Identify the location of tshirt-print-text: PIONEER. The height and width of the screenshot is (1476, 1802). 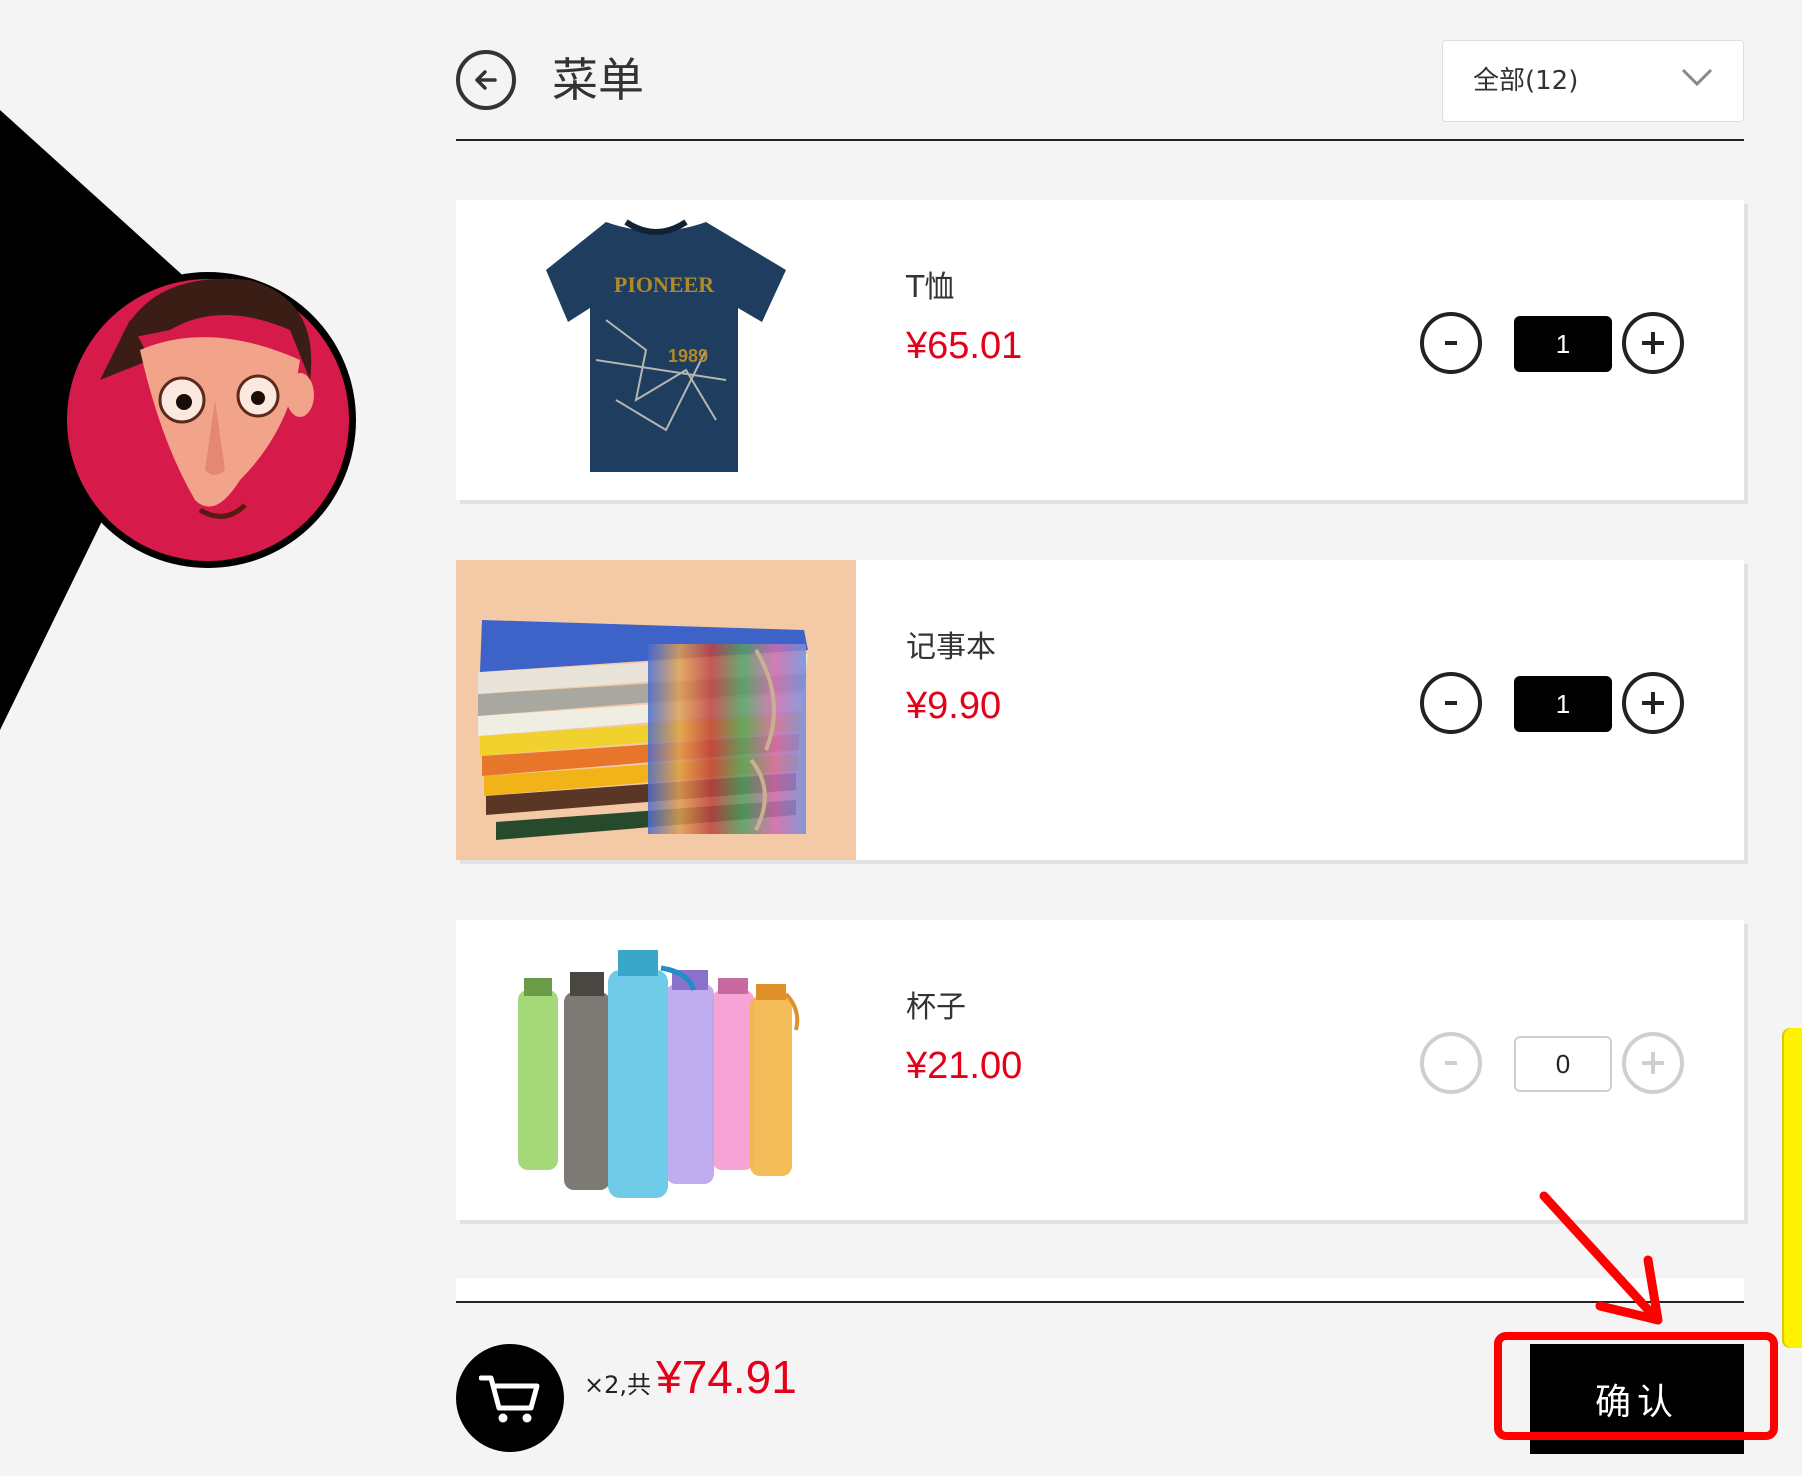
(664, 284).